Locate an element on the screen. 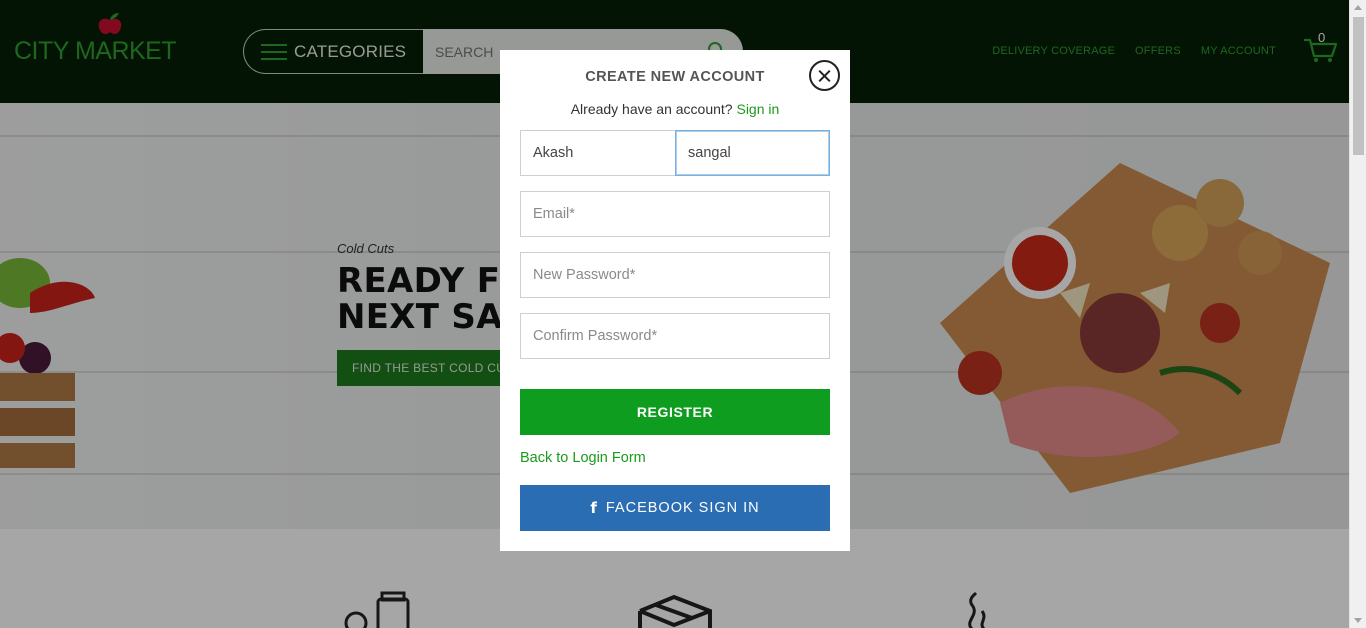  signin-link: Sign in is located at coordinates (757, 109).